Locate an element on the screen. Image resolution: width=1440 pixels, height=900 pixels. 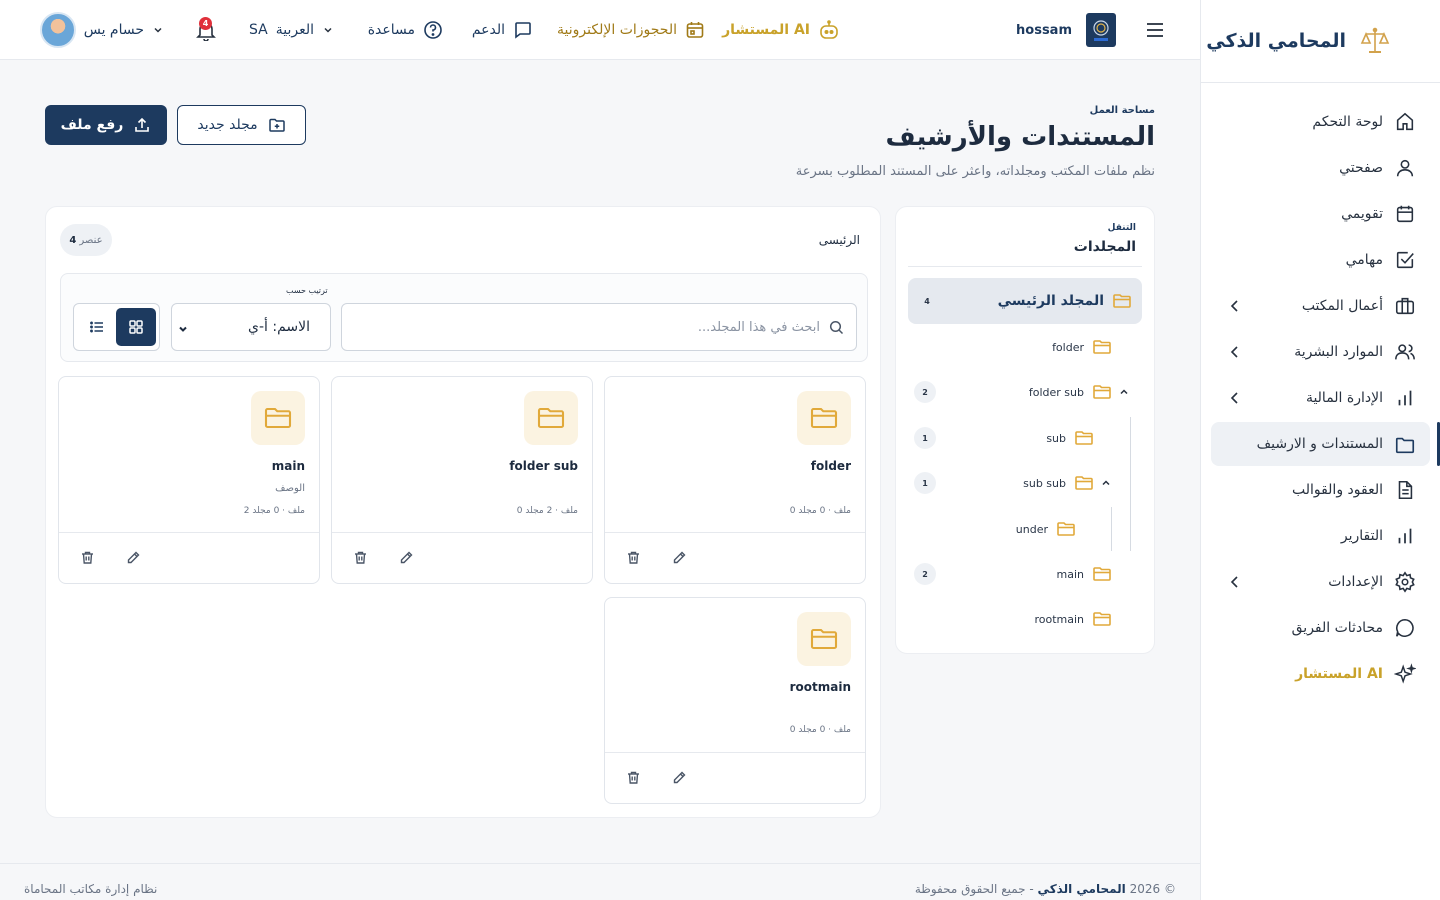
username-label: hossam is located at coordinates (1044, 30).